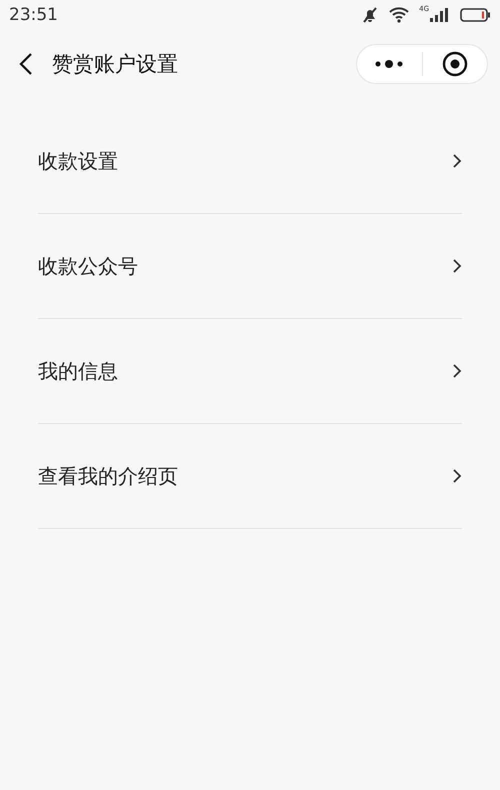 This screenshot has height=790, width=500. What do you see at coordinates (455, 64) in the screenshot?
I see `target-icon` at bounding box center [455, 64].